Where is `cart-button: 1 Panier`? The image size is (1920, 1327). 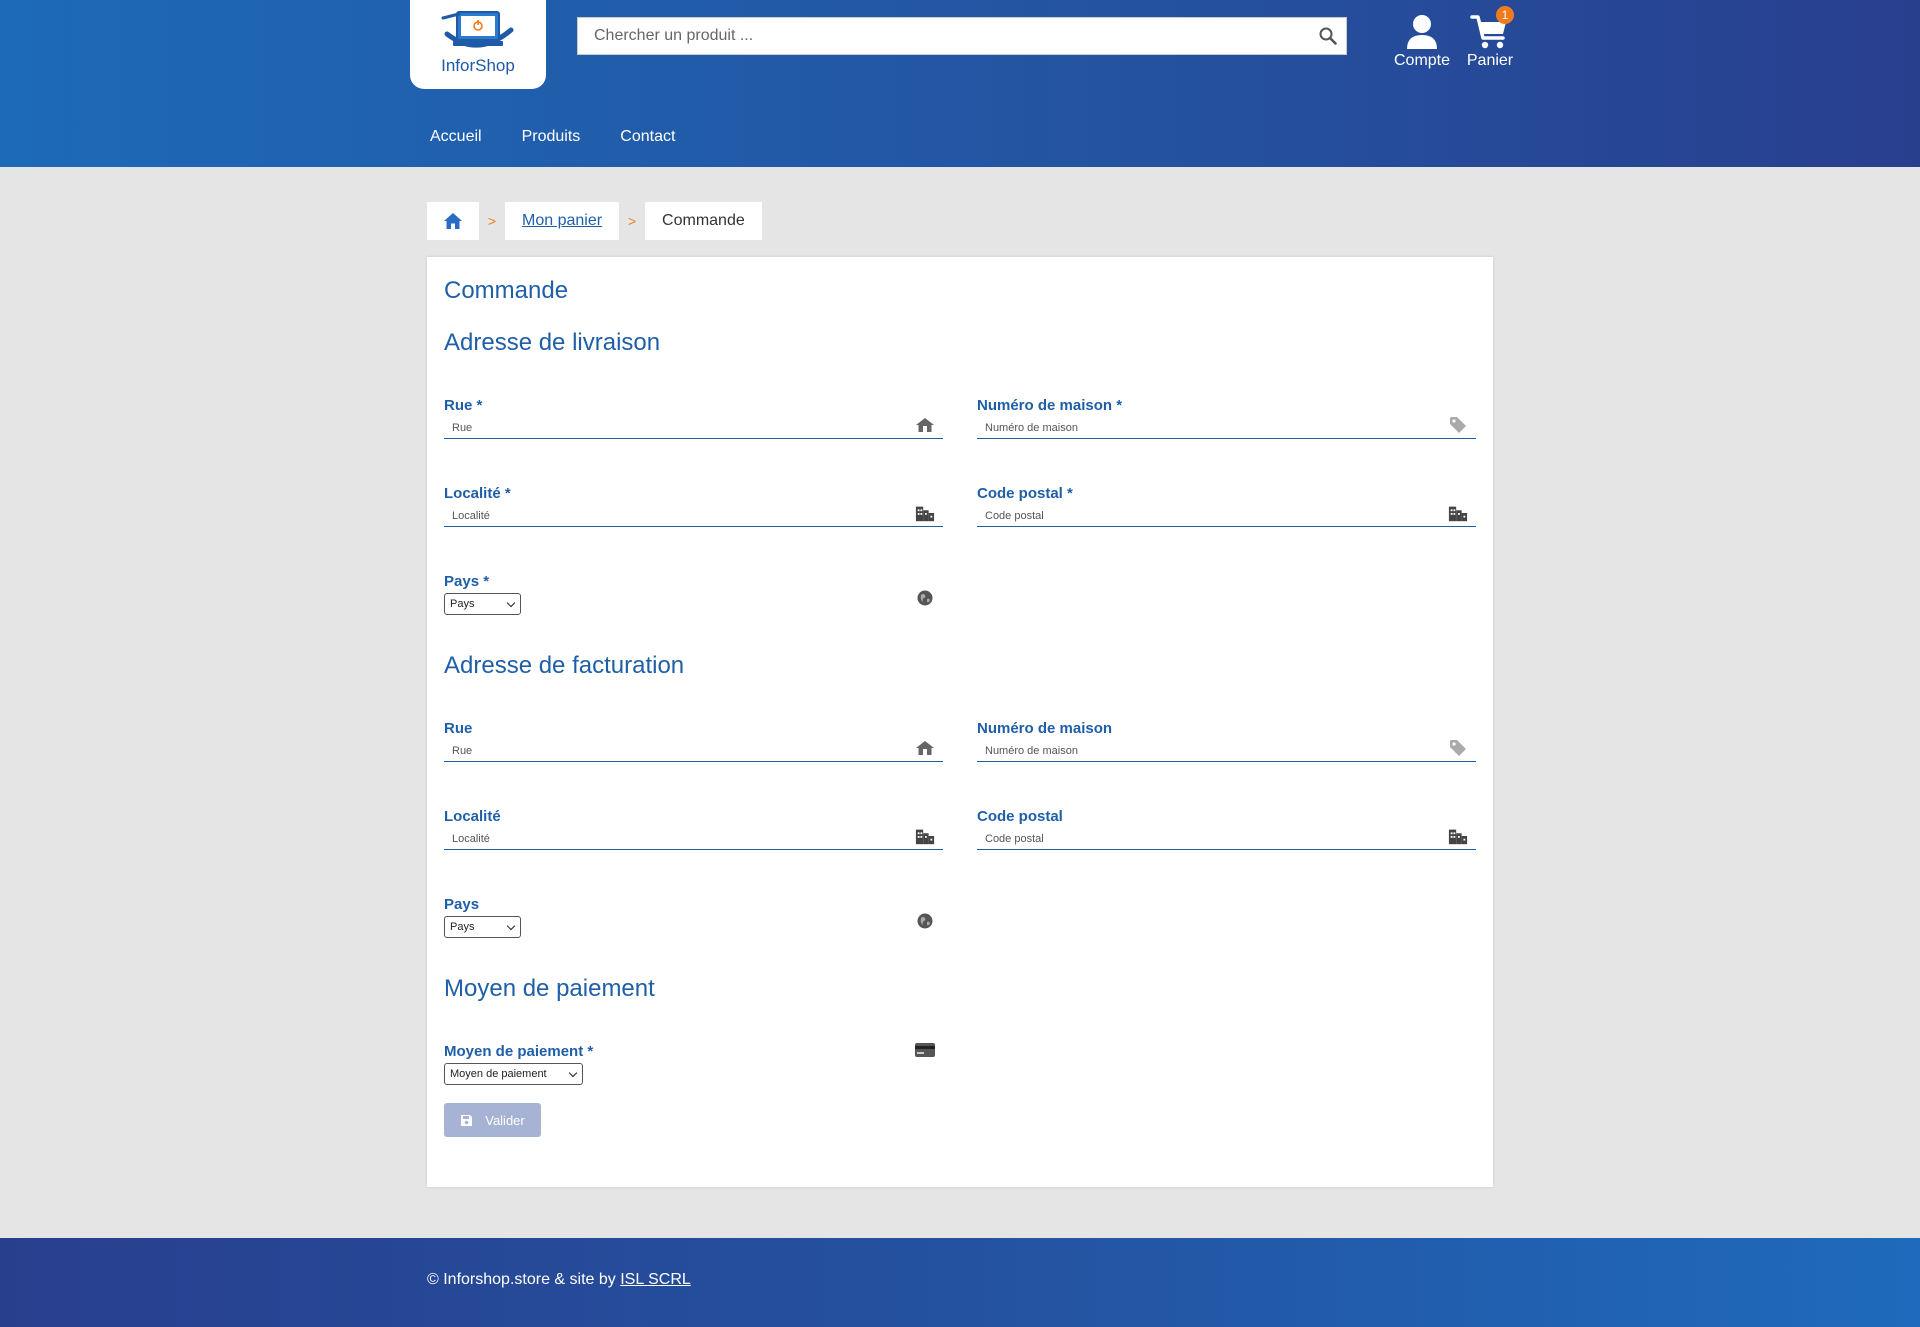 cart-button: 1 Panier is located at coordinates (1490, 38).